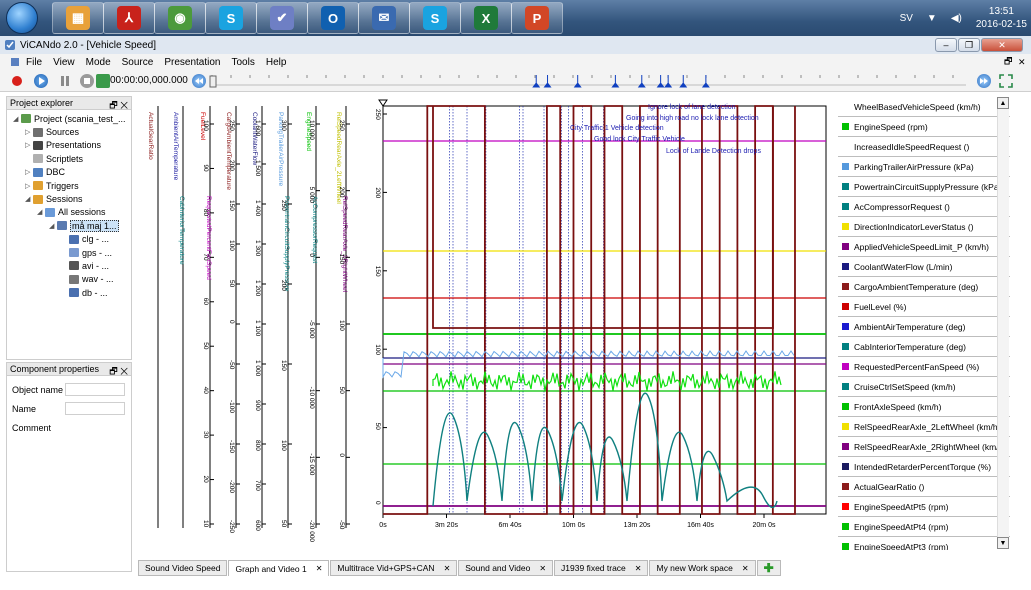 This screenshot has height=590, width=1031. Describe the element at coordinates (129, 18) in the screenshot. I see `taskbar-app-button: ⅄` at that location.